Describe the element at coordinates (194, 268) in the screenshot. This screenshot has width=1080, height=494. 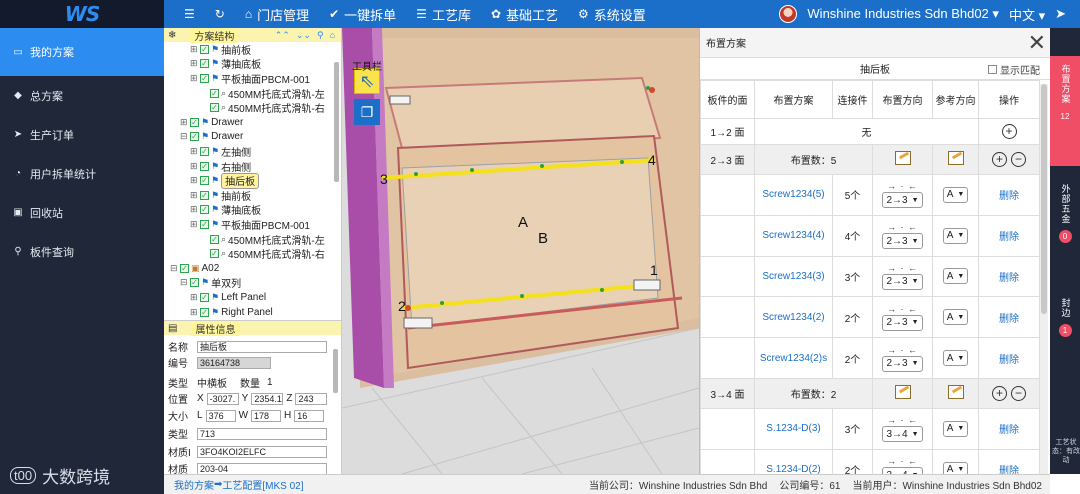
I see `tree-node: ⊟ ✓ ▣ A02` at that location.